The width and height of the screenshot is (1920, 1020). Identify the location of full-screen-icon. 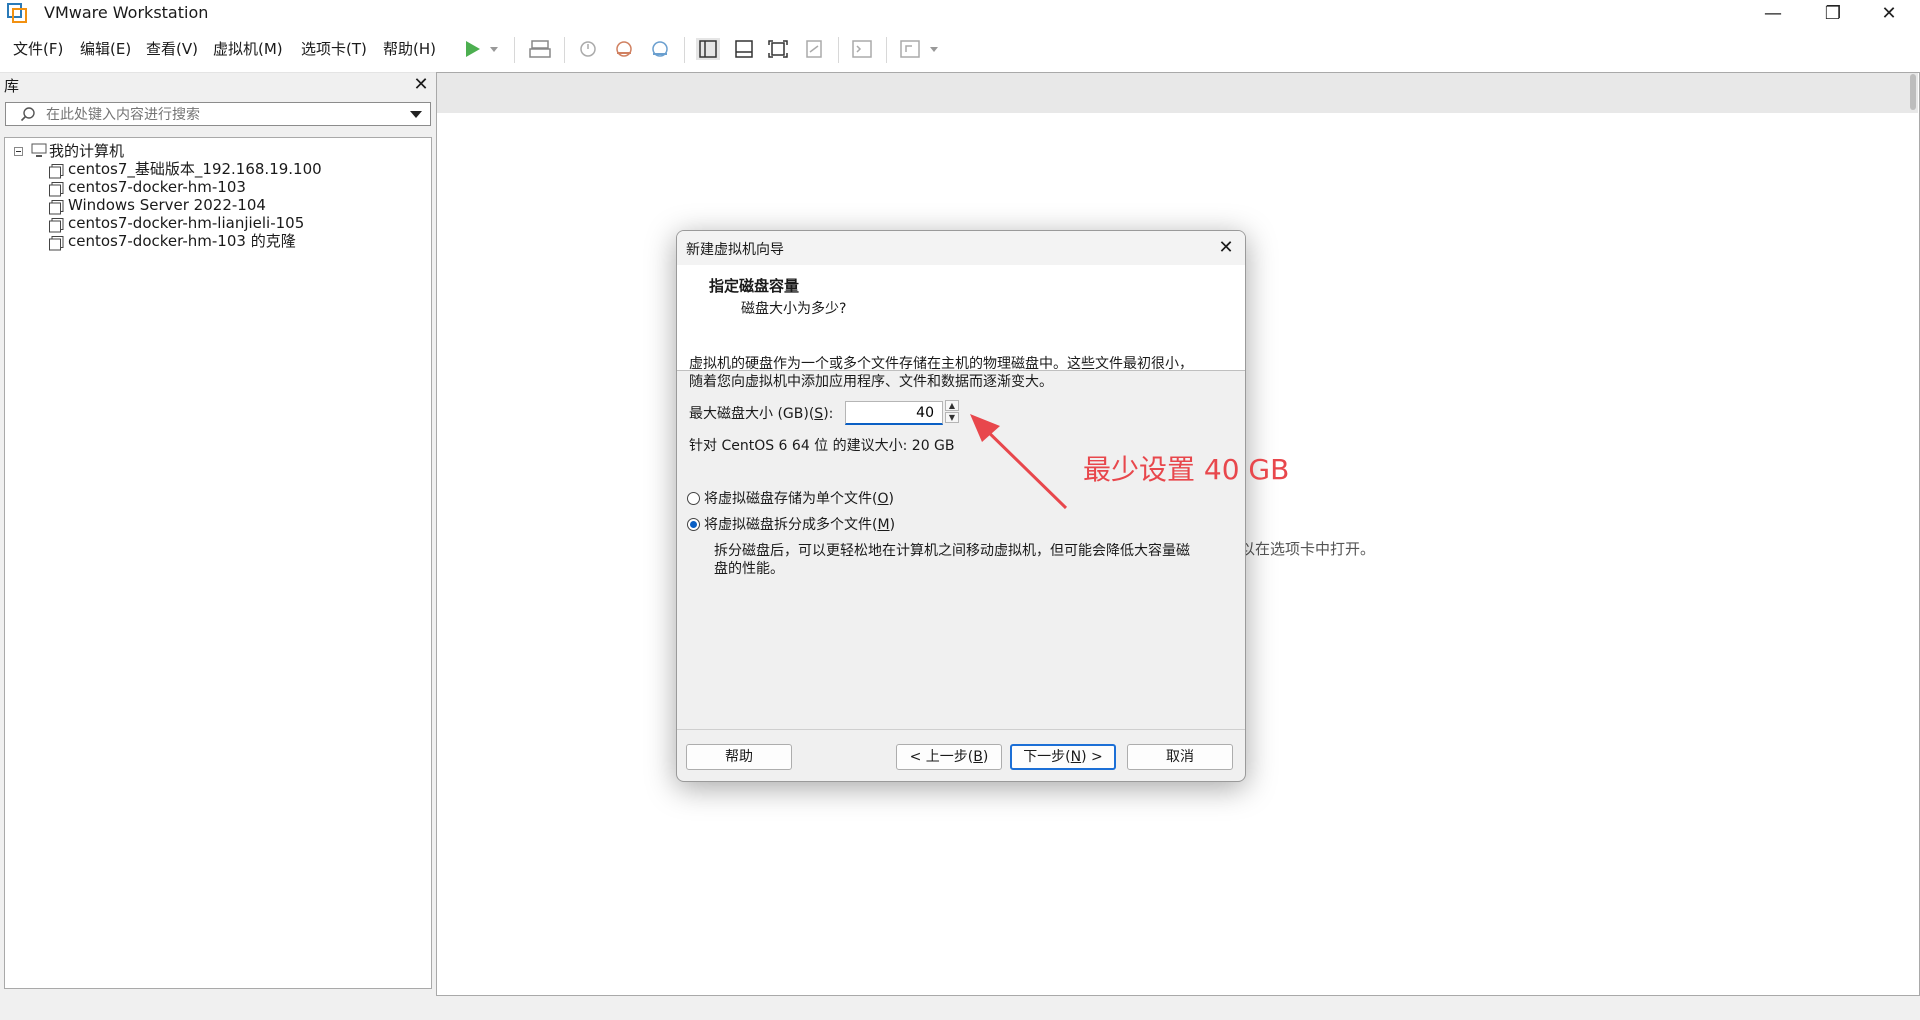
(778, 49).